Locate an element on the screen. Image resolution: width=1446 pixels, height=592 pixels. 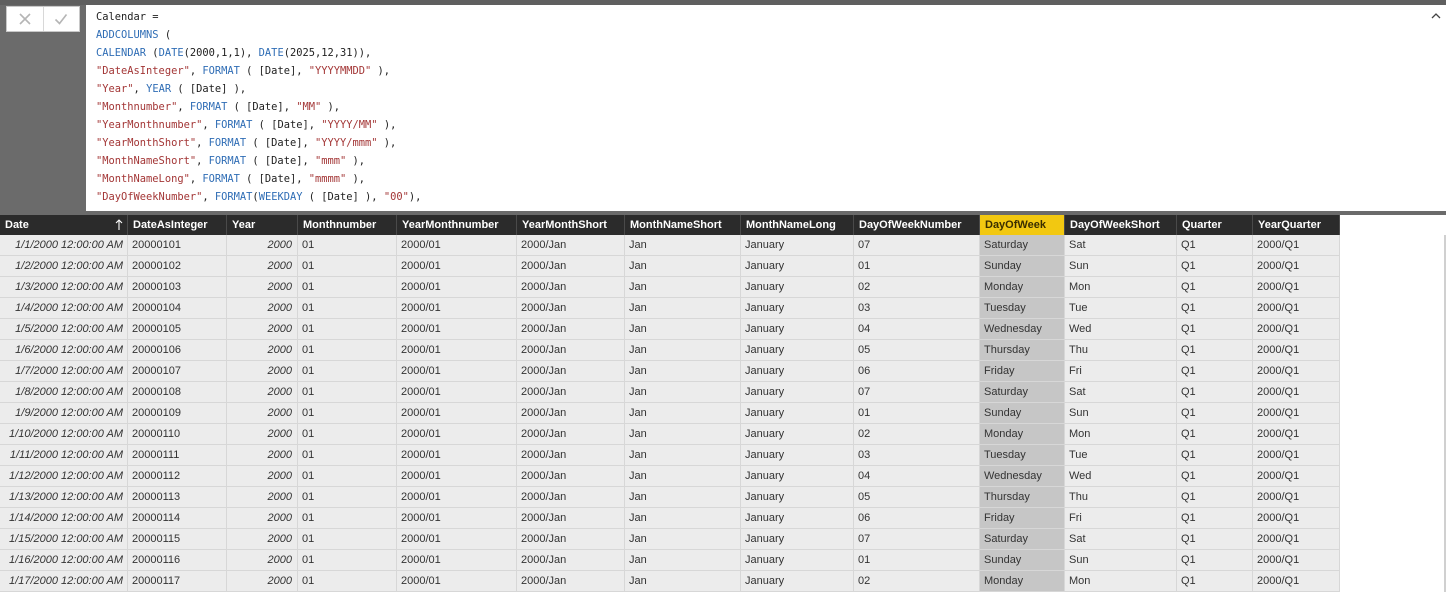
cell-dateasinteger: 20000110 is located at coordinates (177, 434).